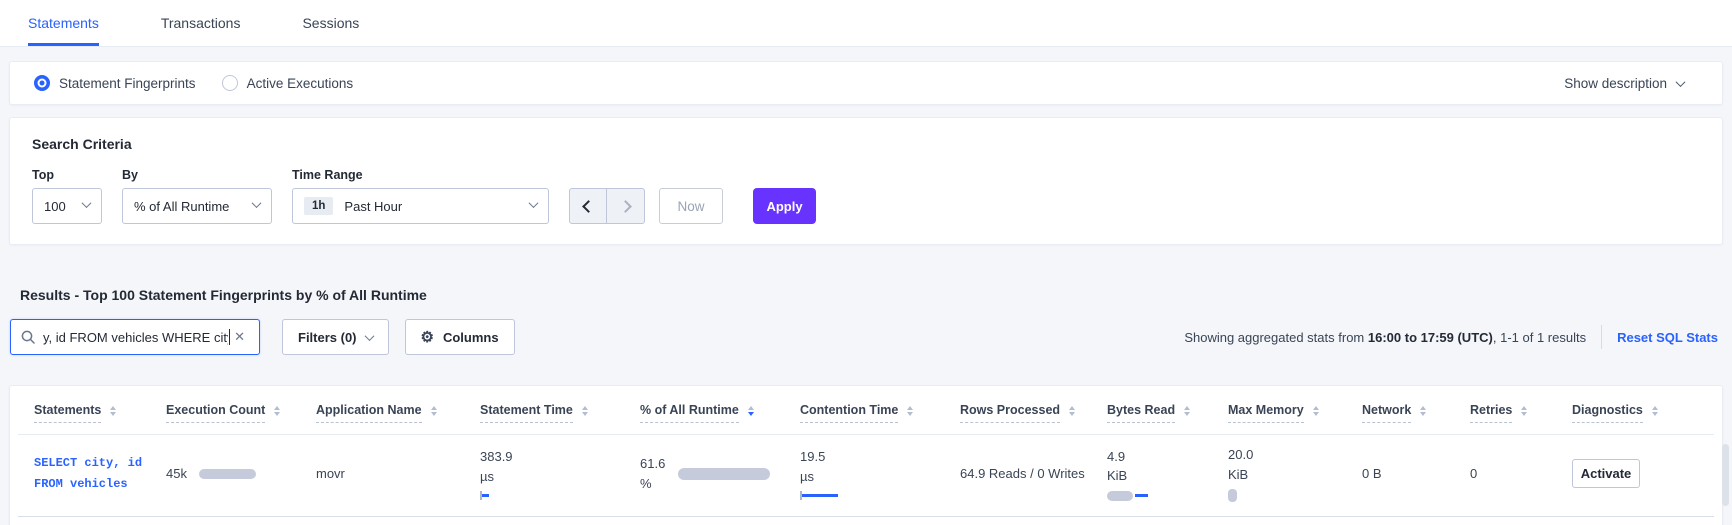 This screenshot has width=1732, height=525. Describe the element at coordinates (239, 337) in the screenshot. I see `clear-search-icon: ✕` at that location.